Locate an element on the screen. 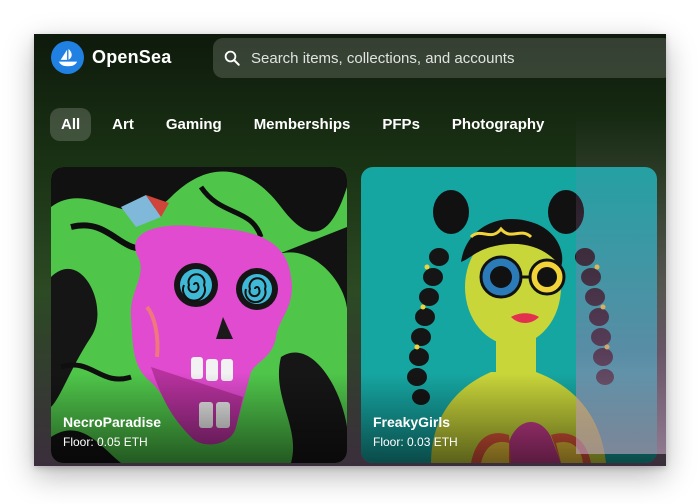 The width and height of the screenshot is (700, 504). search-input is located at coordinates (451, 58).